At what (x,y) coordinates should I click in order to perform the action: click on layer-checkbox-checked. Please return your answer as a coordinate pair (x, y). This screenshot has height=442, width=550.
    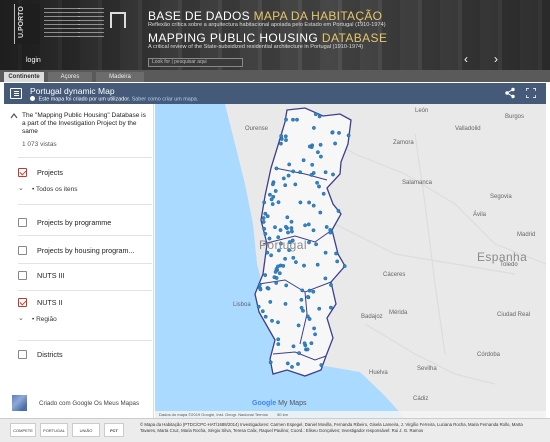
    Looking at the image, I should click on (22, 172).